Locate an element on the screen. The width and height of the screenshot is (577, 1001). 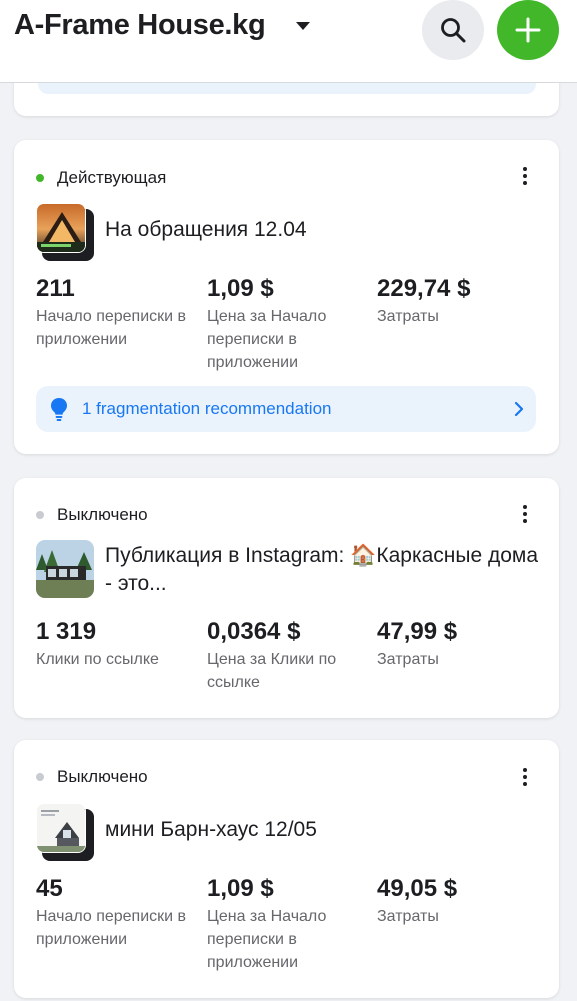
status-dot-active is located at coordinates (40, 178).